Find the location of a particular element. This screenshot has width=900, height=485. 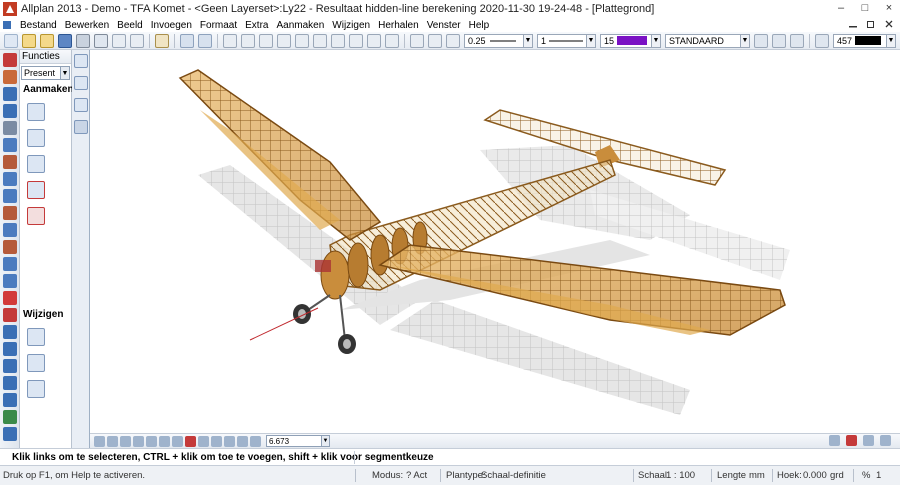

palette-icon is located at coordinates (374, 40).